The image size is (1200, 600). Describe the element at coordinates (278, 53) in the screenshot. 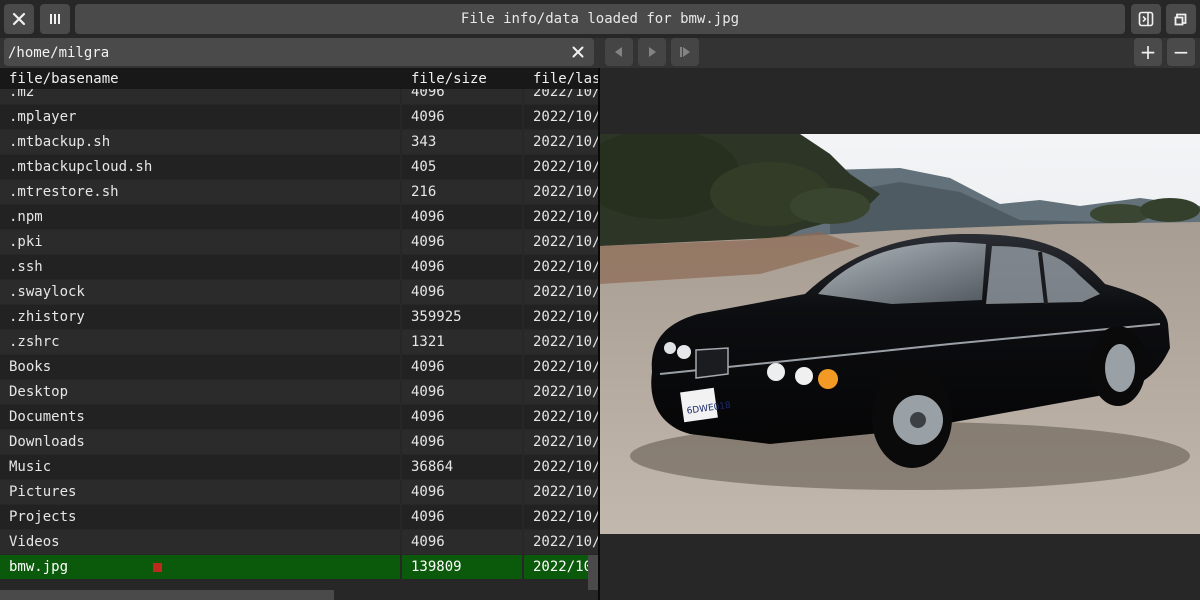

I see `path-input` at that location.